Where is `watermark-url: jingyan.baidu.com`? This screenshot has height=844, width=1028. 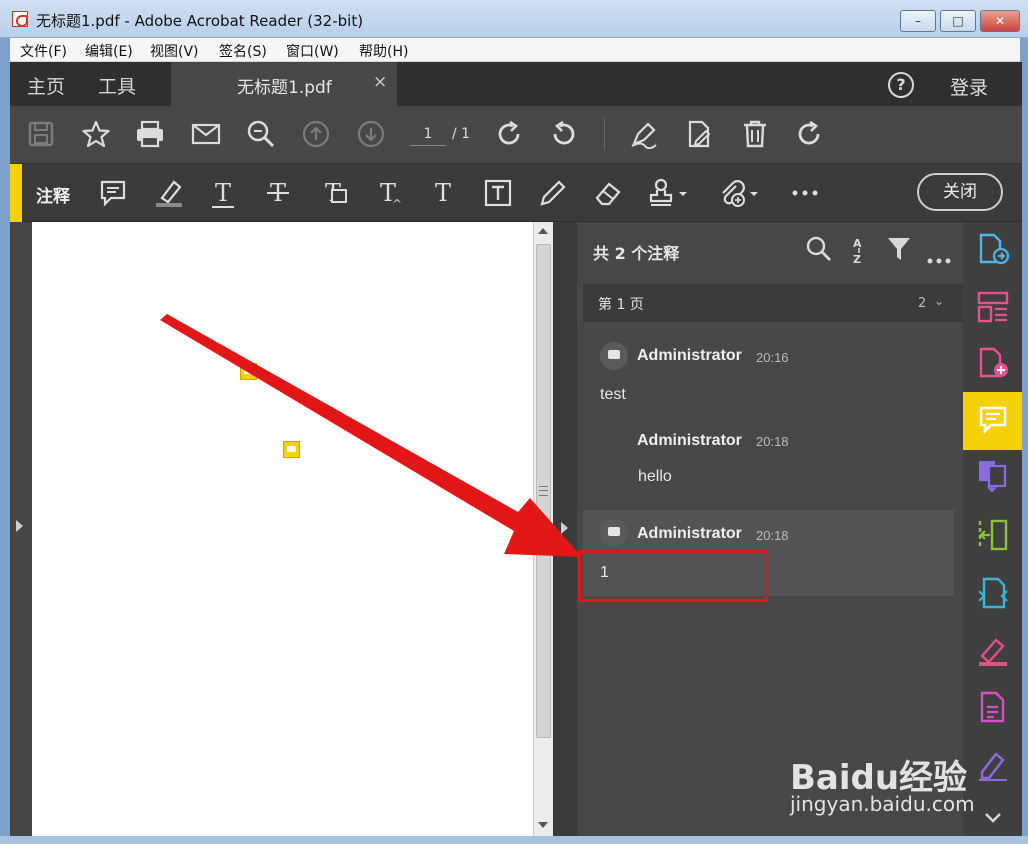
watermark-url: jingyan.baidu.com is located at coordinates (882, 804).